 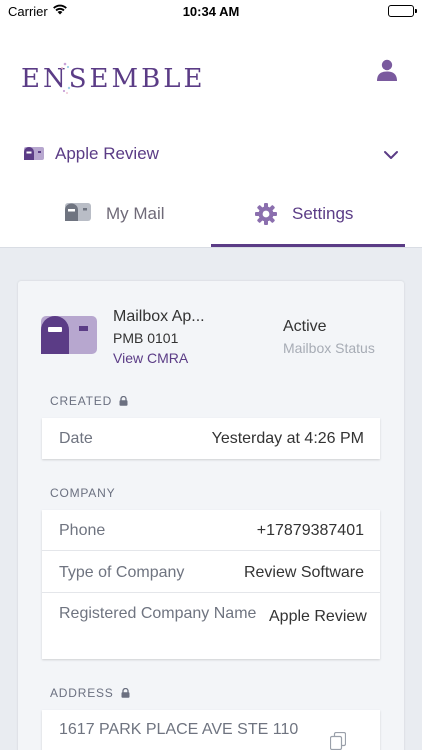 I want to click on phone-key: Phone, so click(x=82, y=530).